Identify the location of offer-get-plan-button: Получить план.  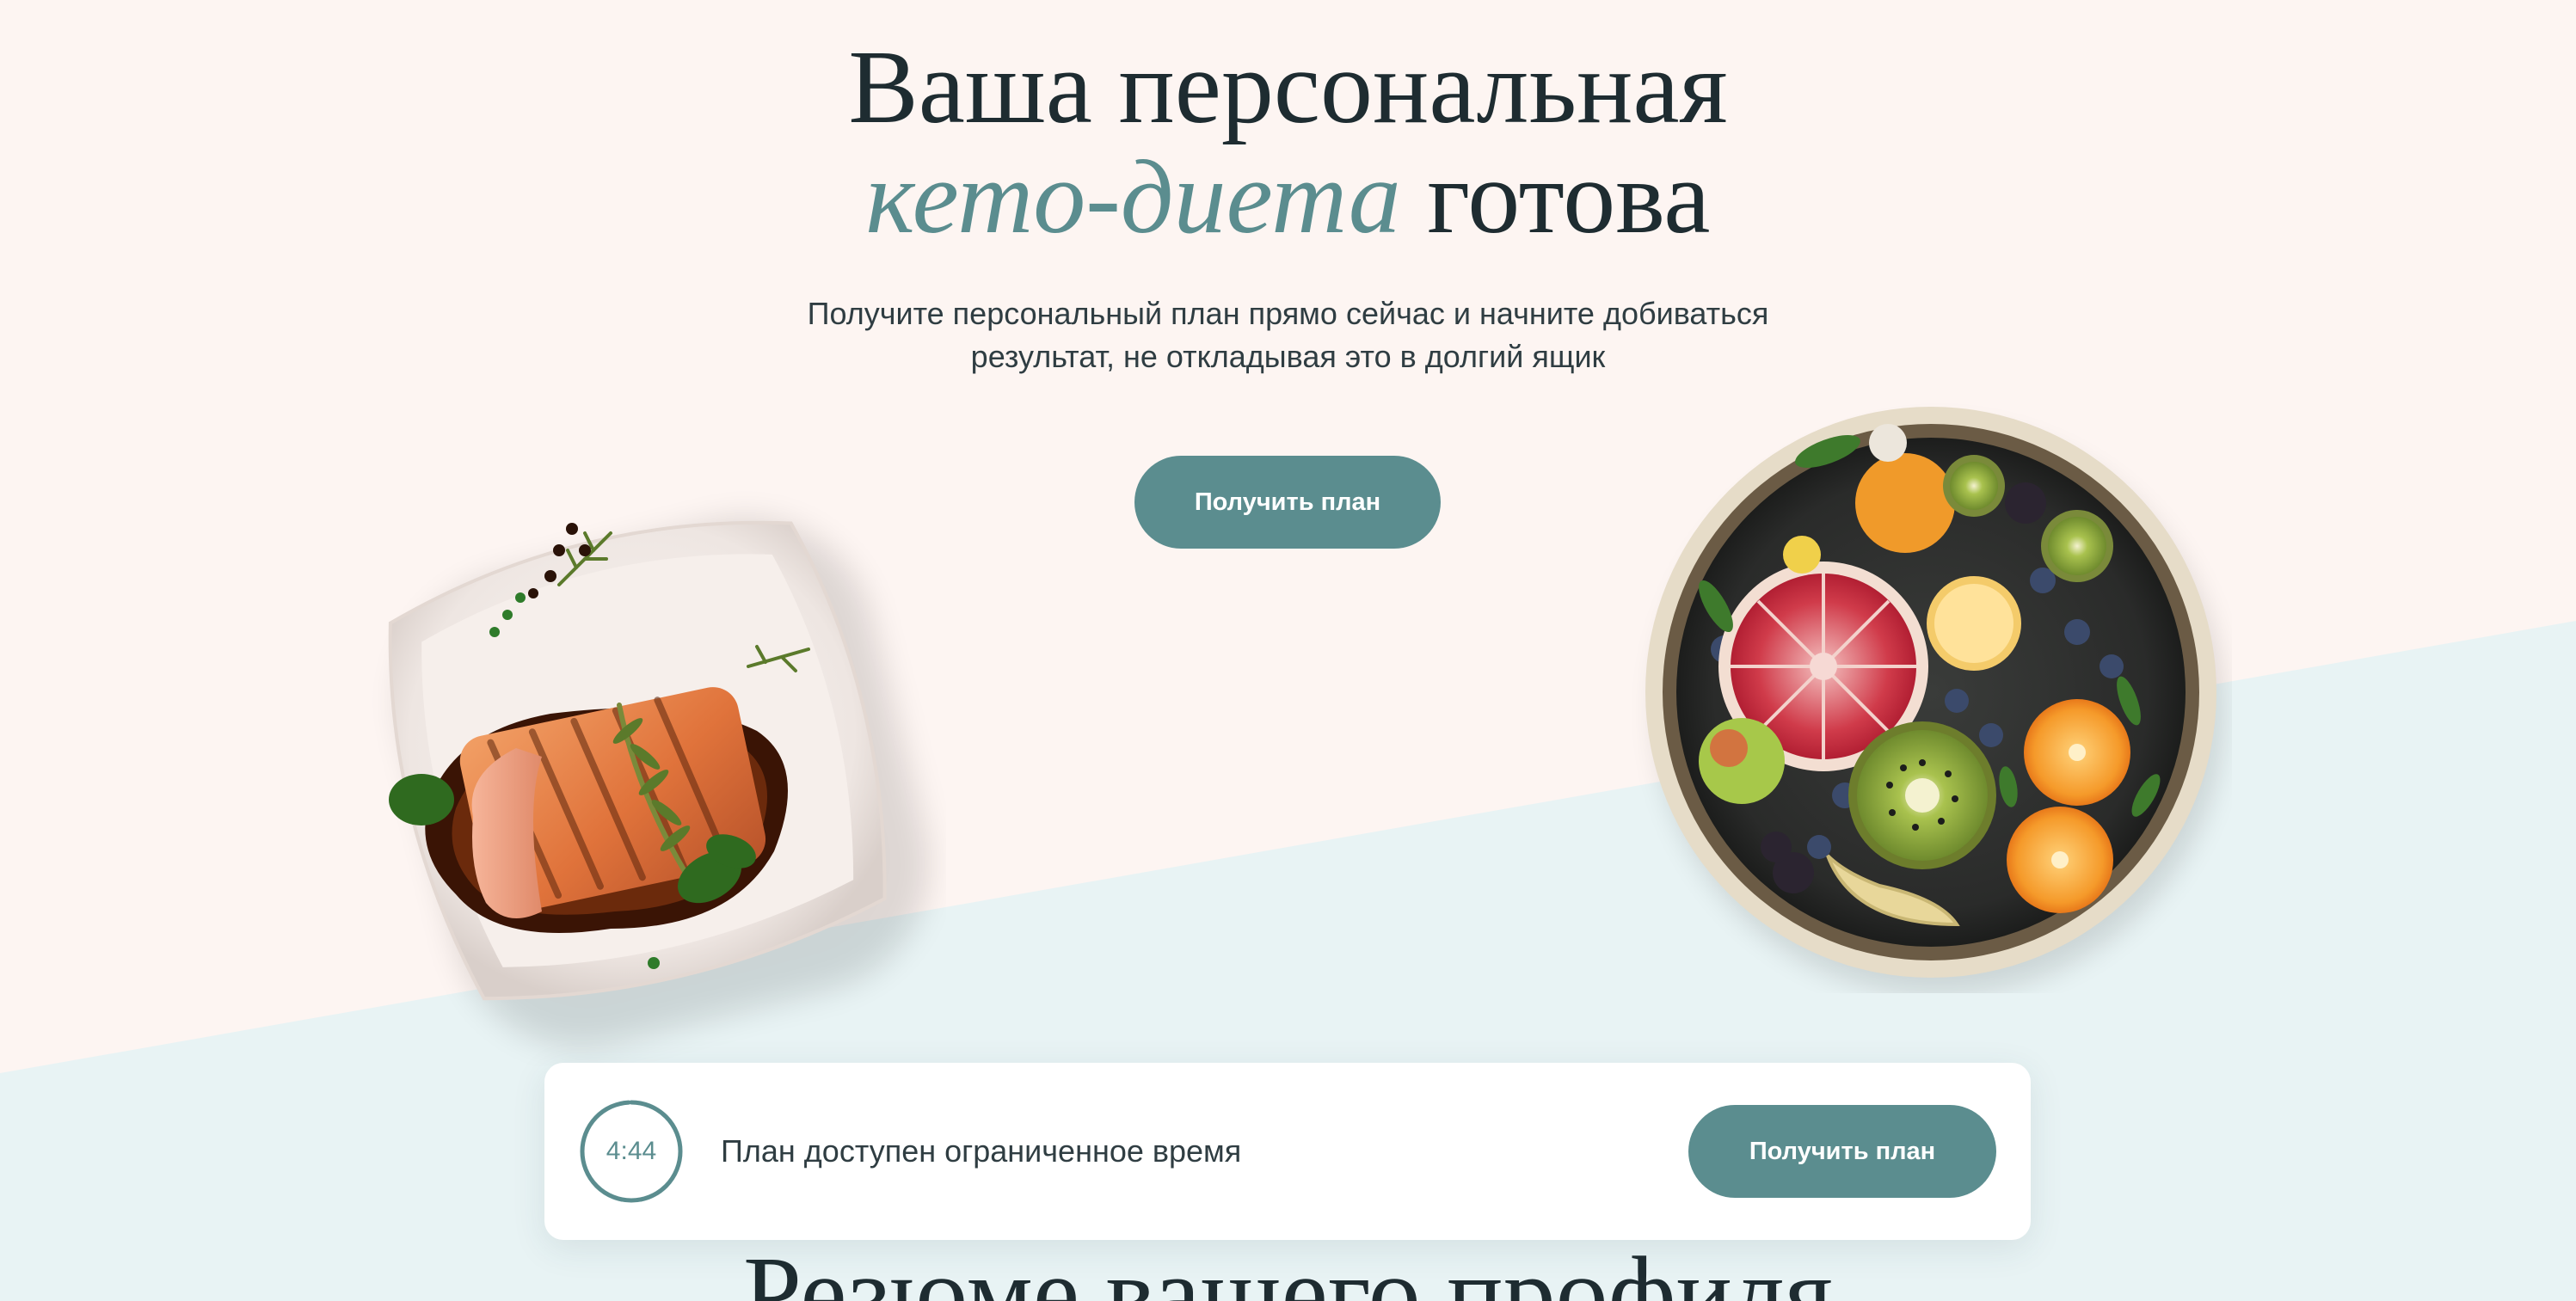
(1842, 1152).